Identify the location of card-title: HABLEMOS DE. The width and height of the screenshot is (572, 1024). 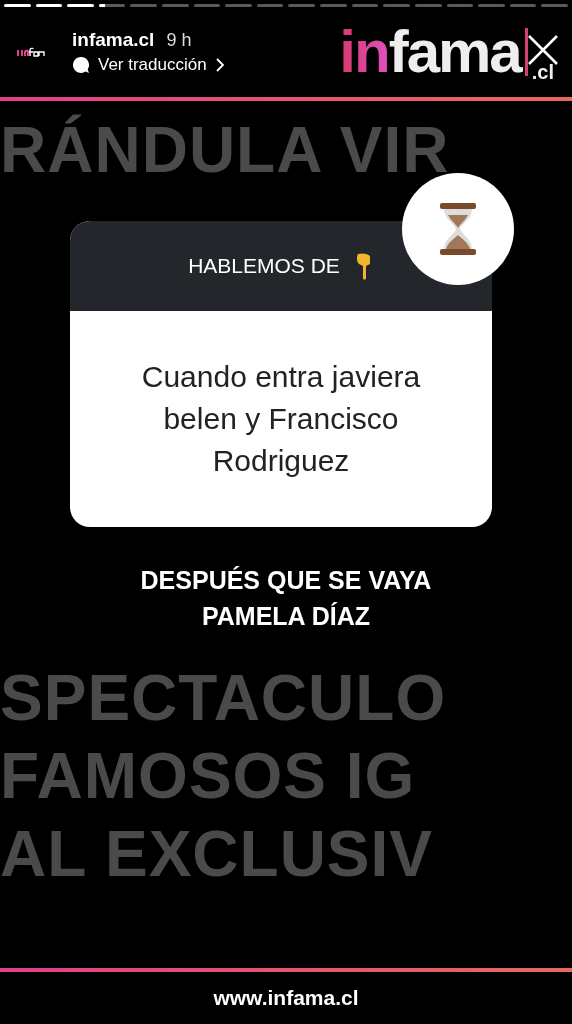
(264, 266).